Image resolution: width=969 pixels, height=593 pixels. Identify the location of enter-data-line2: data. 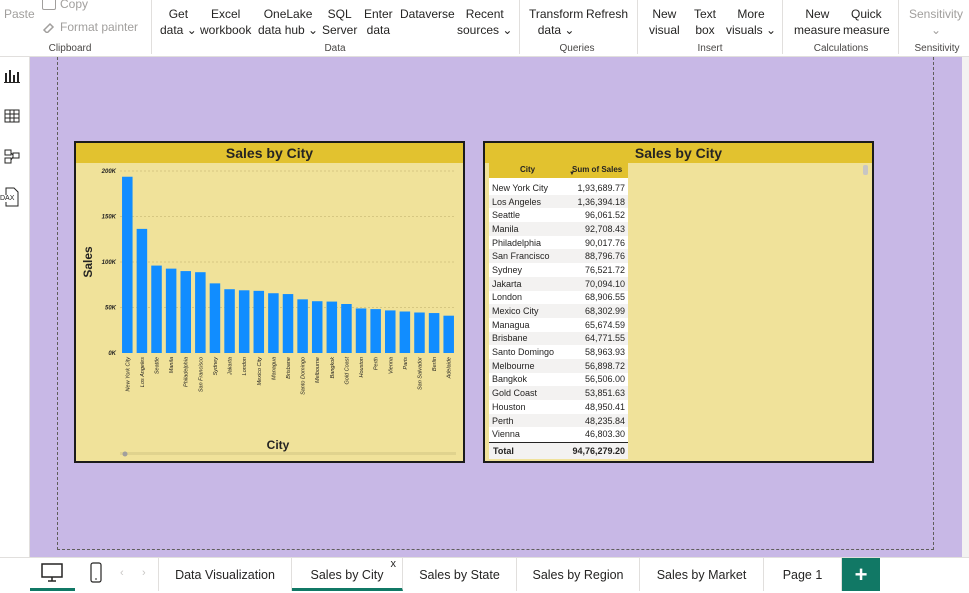
(378, 30).